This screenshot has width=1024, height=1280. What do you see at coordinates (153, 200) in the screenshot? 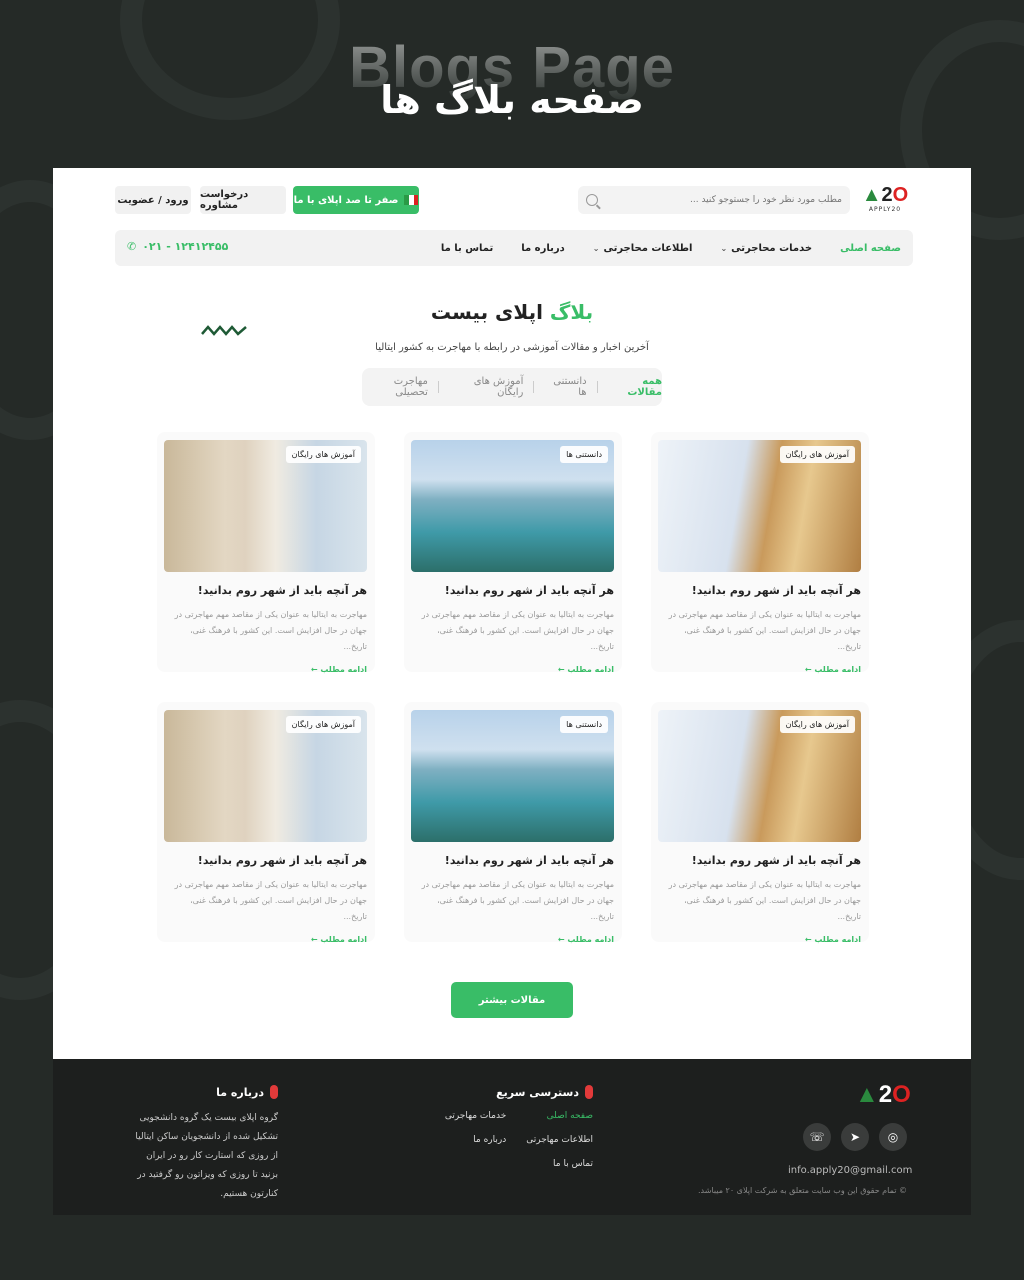
I see `login-register-button: ورود / عضویت` at bounding box center [153, 200].